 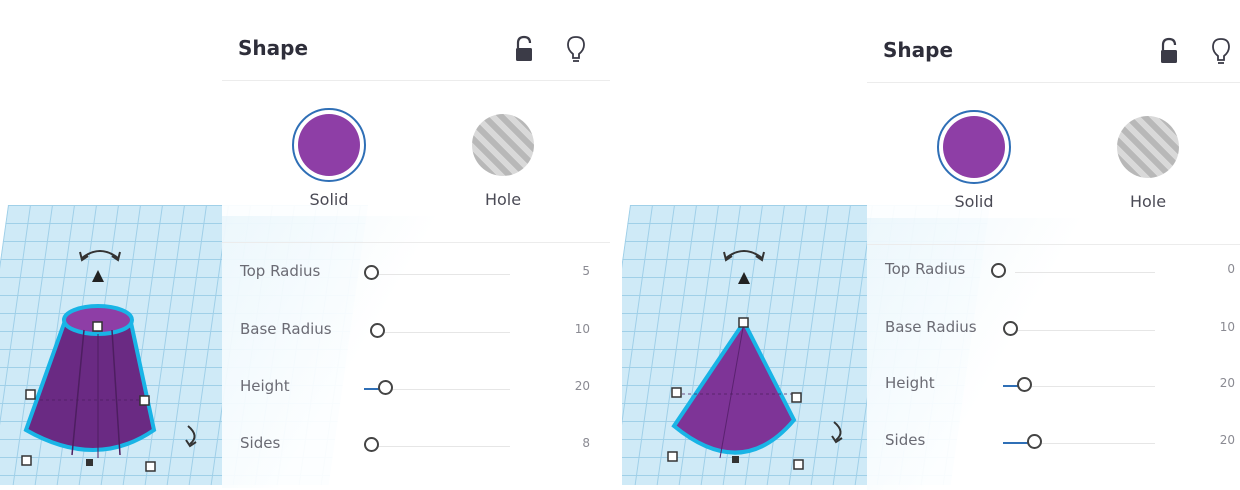 What do you see at coordinates (586, 271) in the screenshot?
I see `param-value: 5` at bounding box center [586, 271].